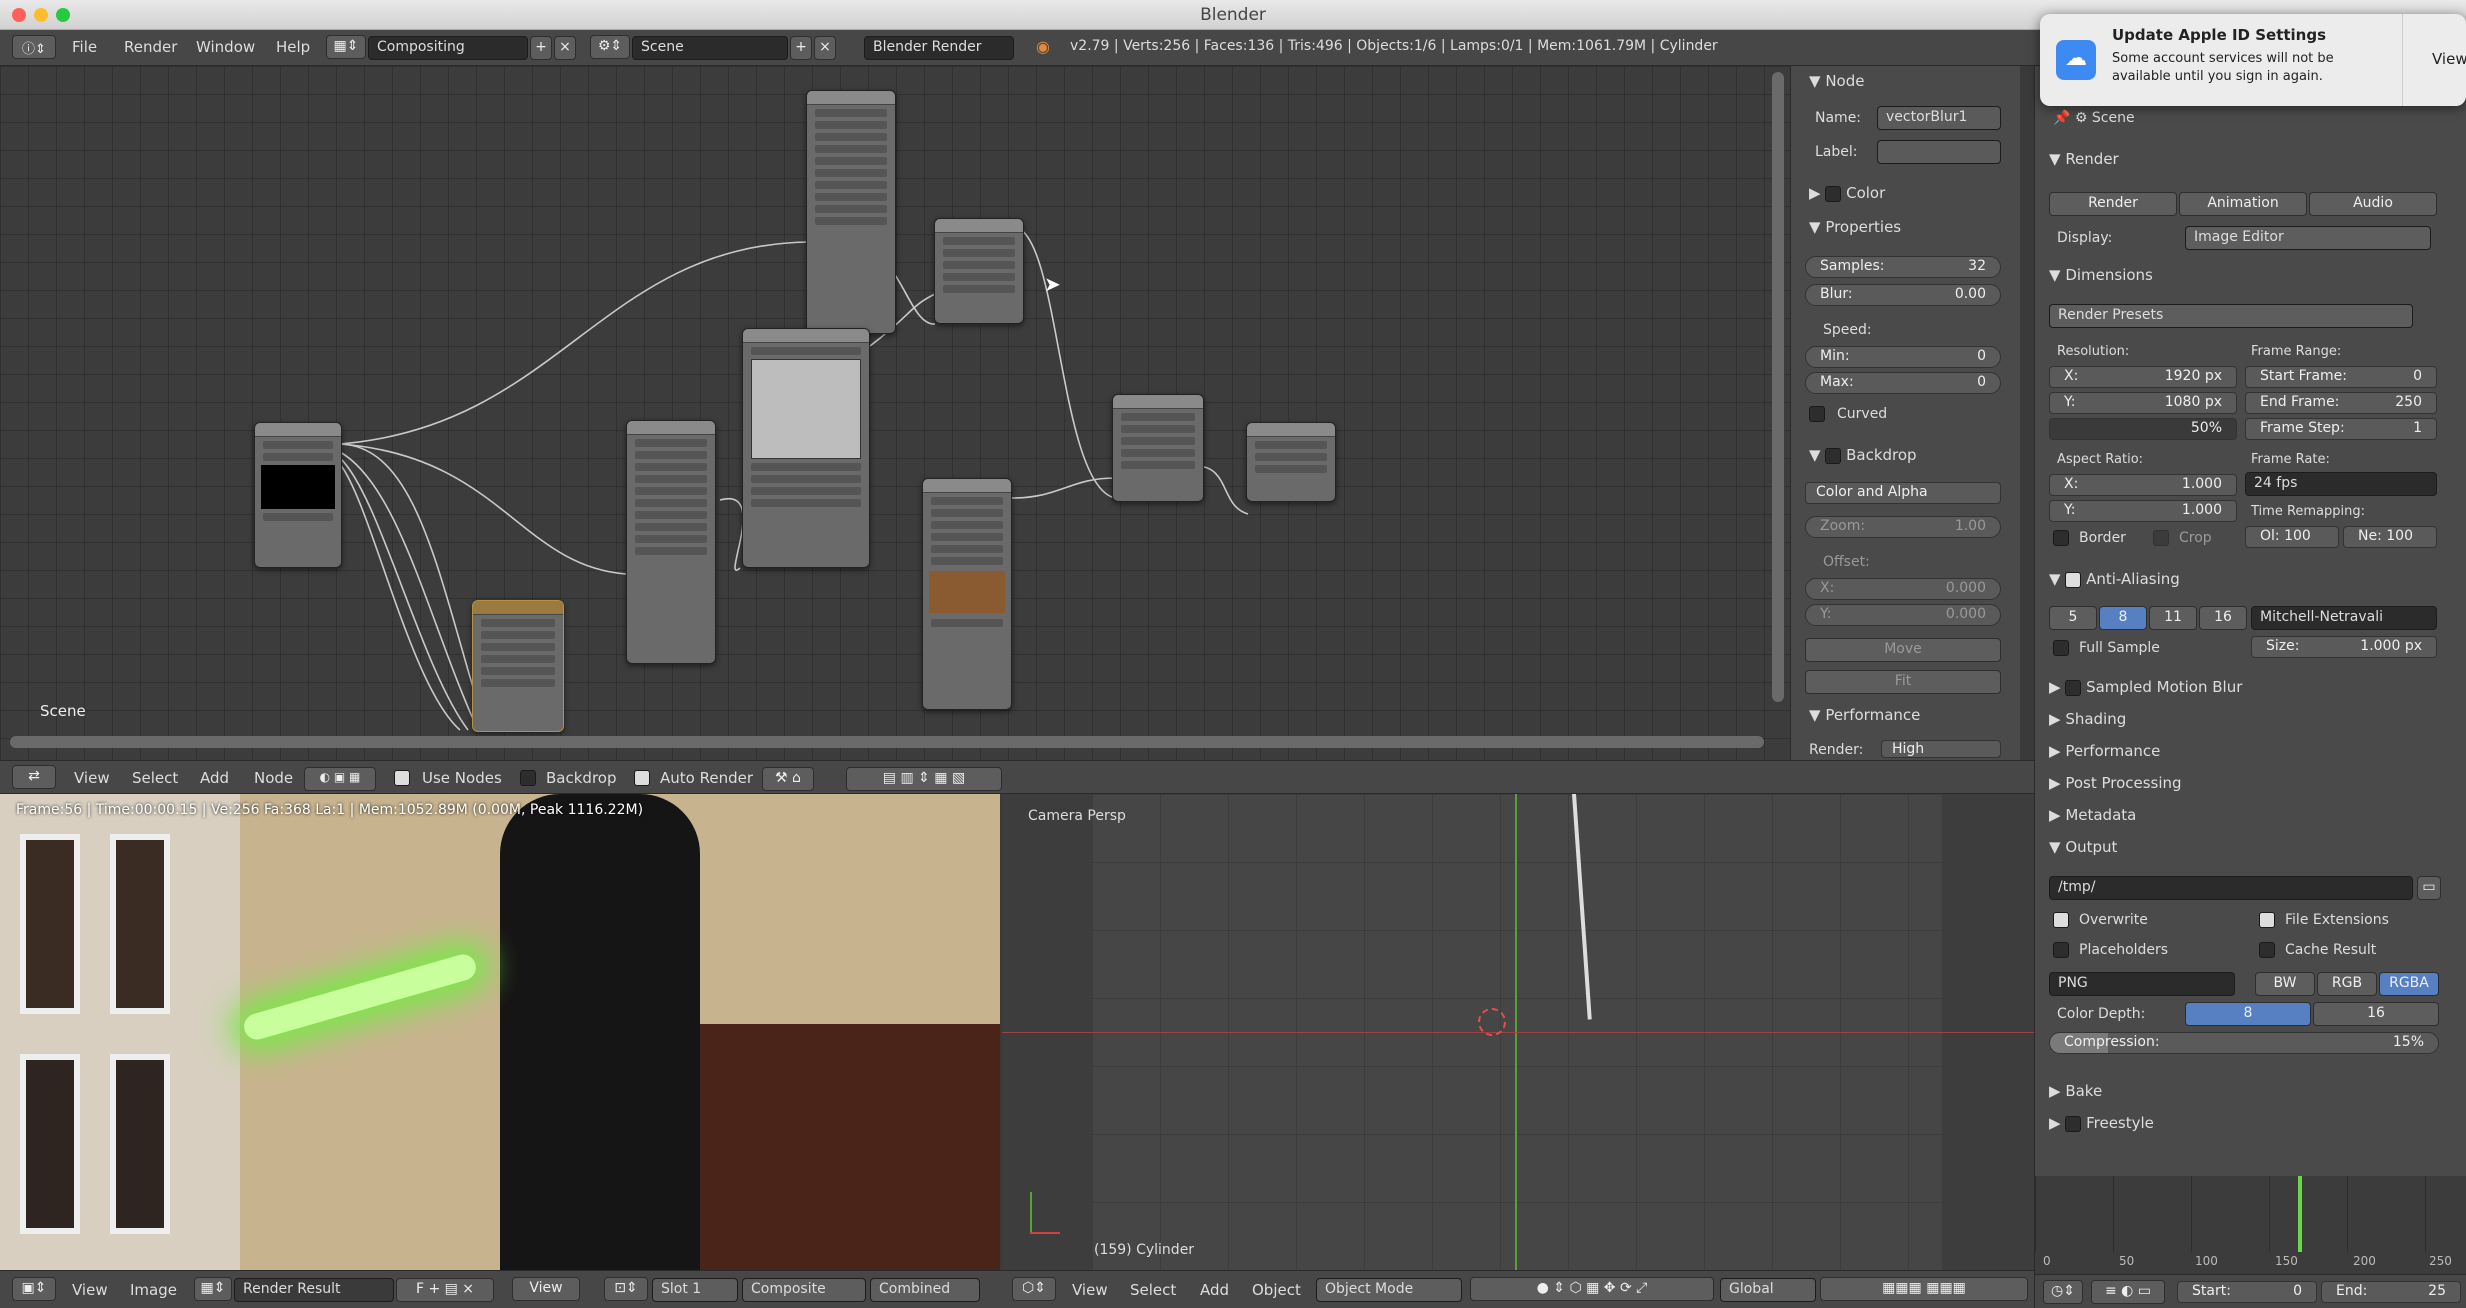 Image resolution: width=2466 pixels, height=1308 pixels. Describe the element at coordinates (2114, 579) in the screenshot. I see `anti-aliasing-panel-header: ▼ Anti-Aliasing` at that location.